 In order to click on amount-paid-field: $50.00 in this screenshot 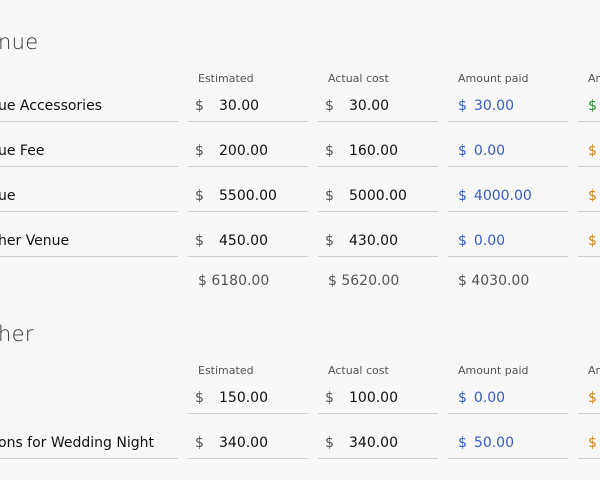, I will do `click(508, 443)`.